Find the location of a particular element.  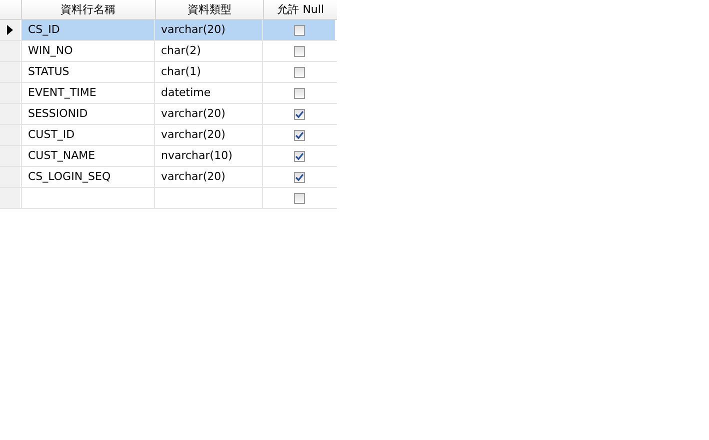

table-row: WIN_NO char(2) is located at coordinates (168, 51).